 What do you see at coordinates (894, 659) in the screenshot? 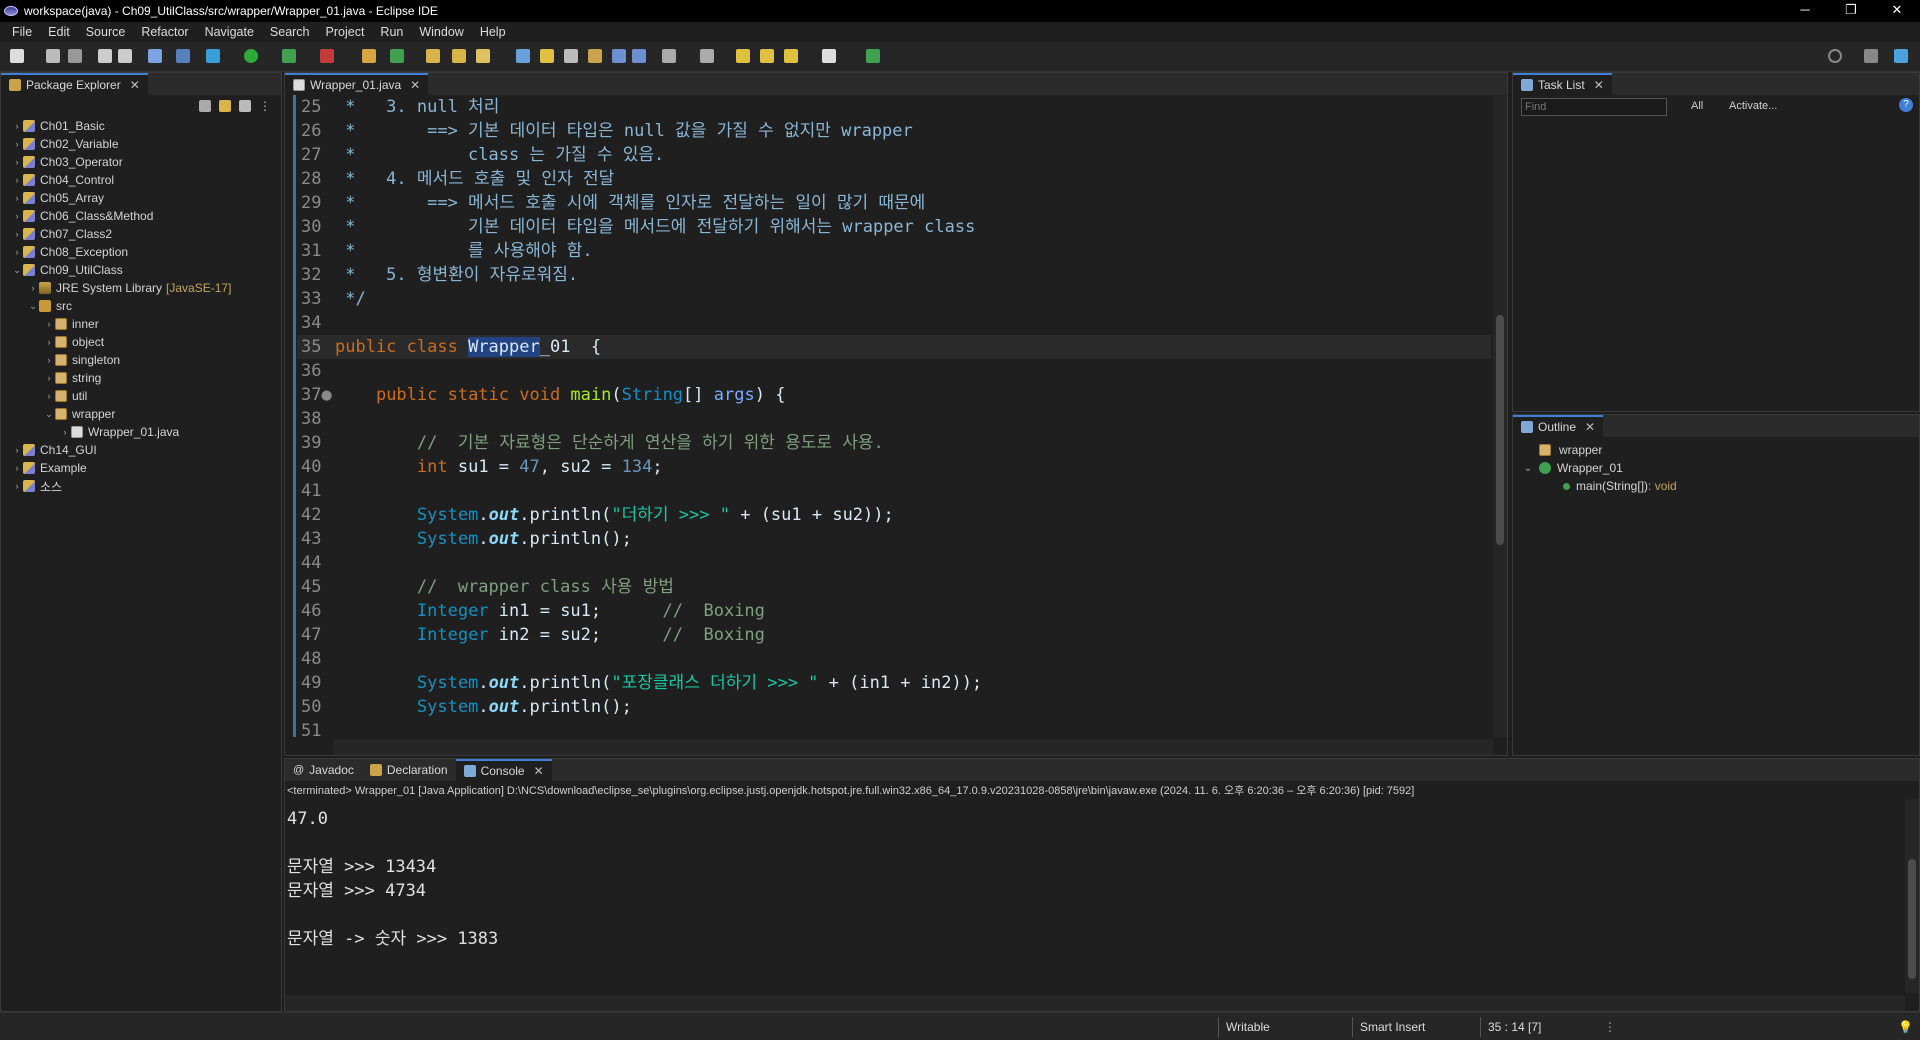
I see `code-line: 48` at bounding box center [894, 659].